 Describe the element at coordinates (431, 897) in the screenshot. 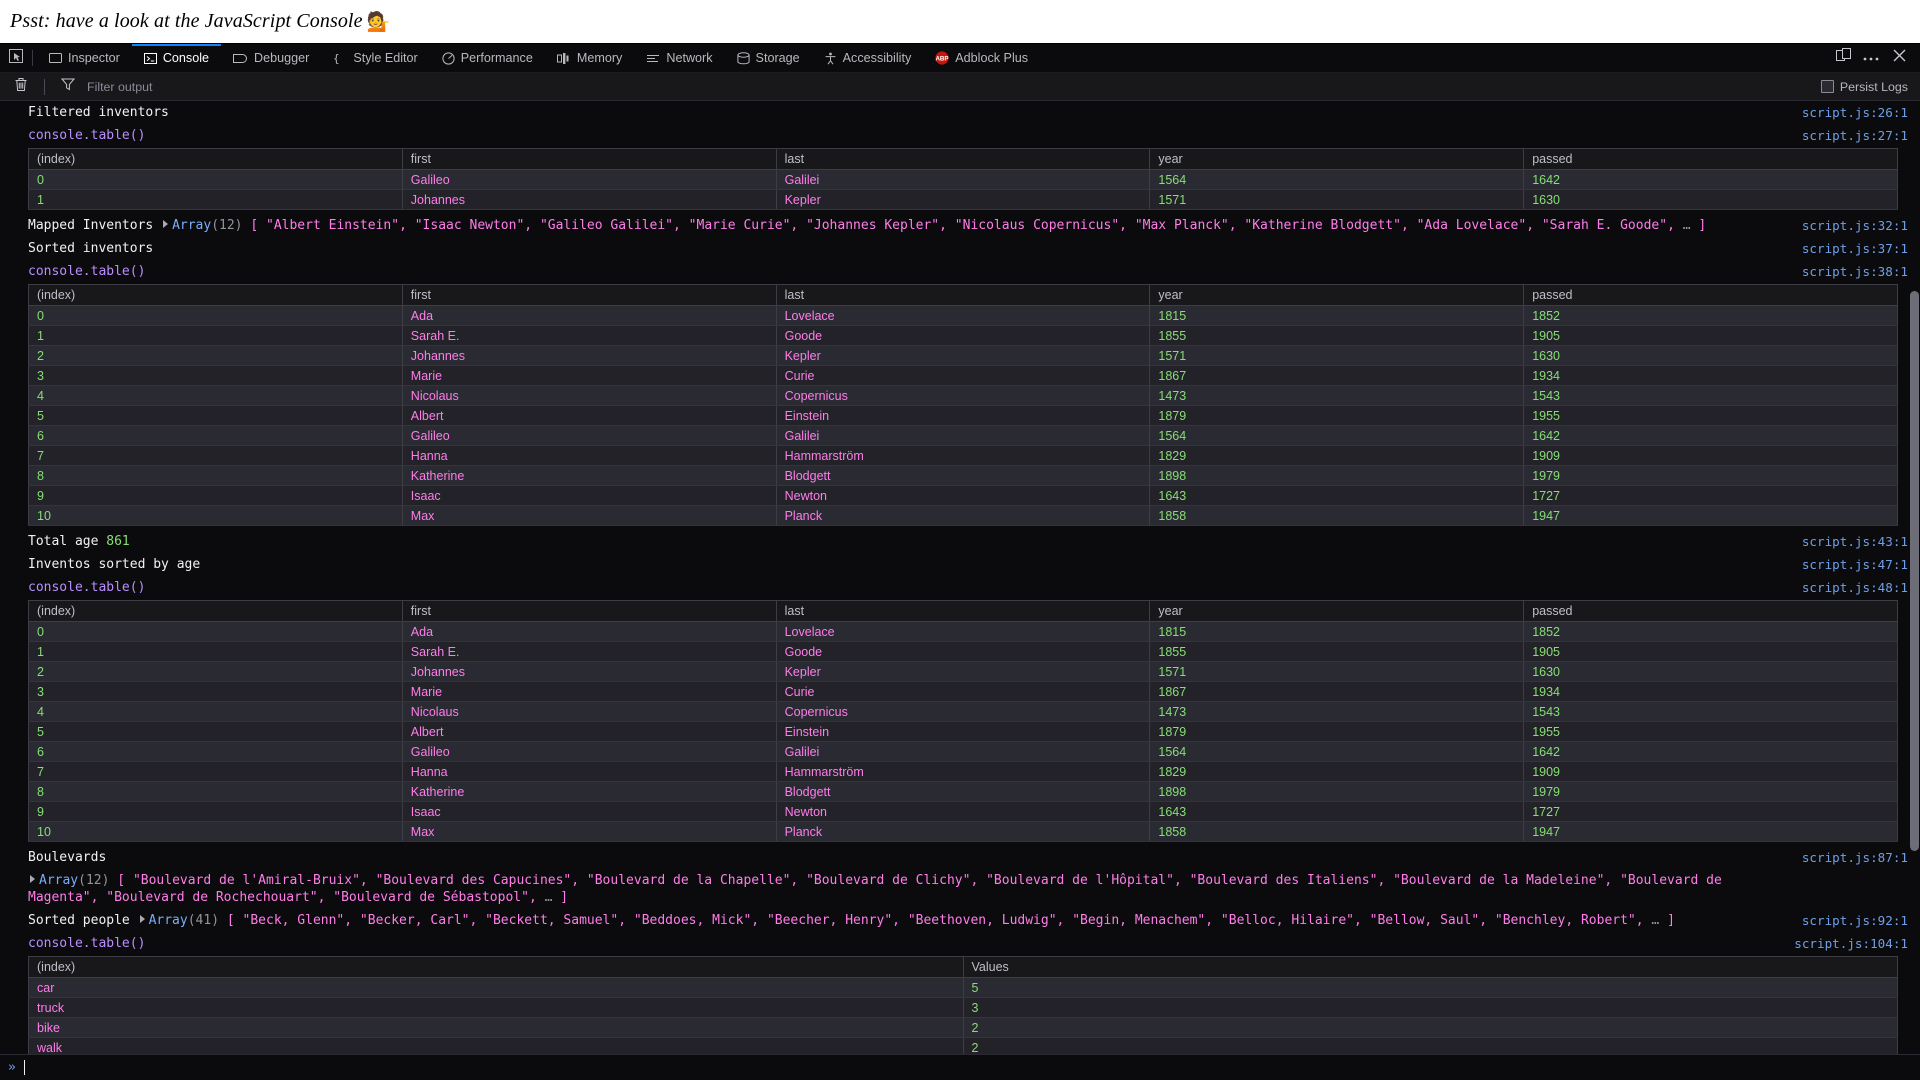

I see `array-item: "Boulevard de Sébastopol"` at that location.